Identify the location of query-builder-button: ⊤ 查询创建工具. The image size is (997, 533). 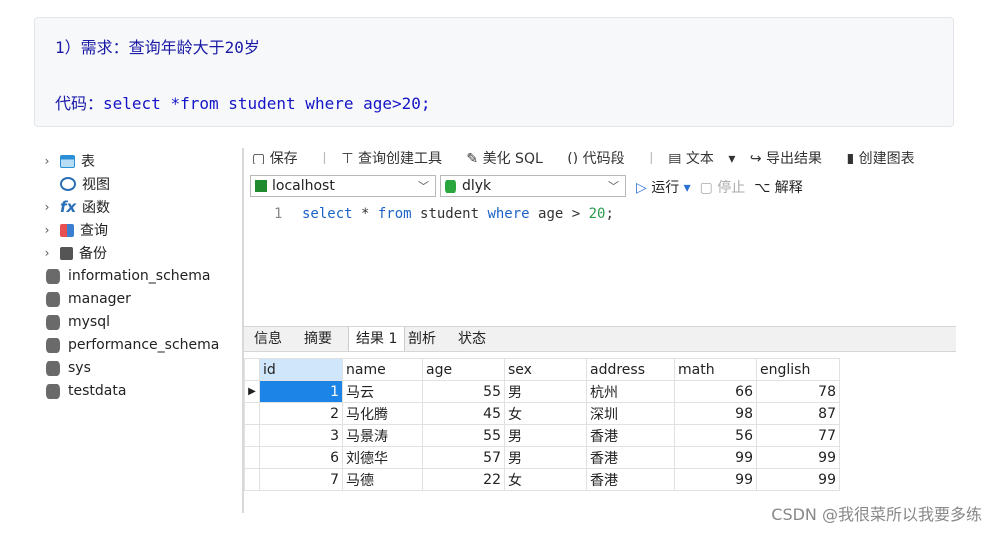
(396, 157).